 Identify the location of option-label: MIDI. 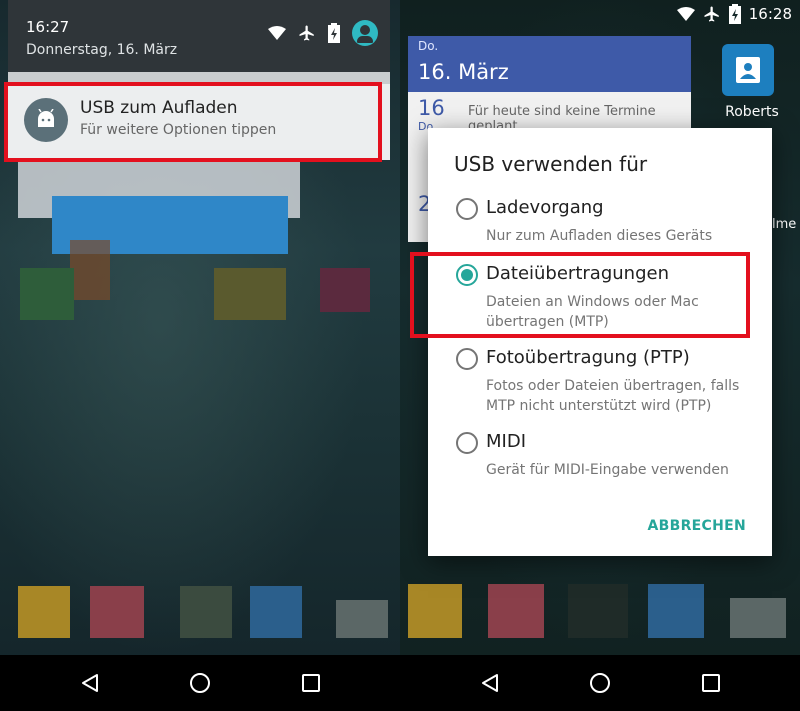
(506, 441).